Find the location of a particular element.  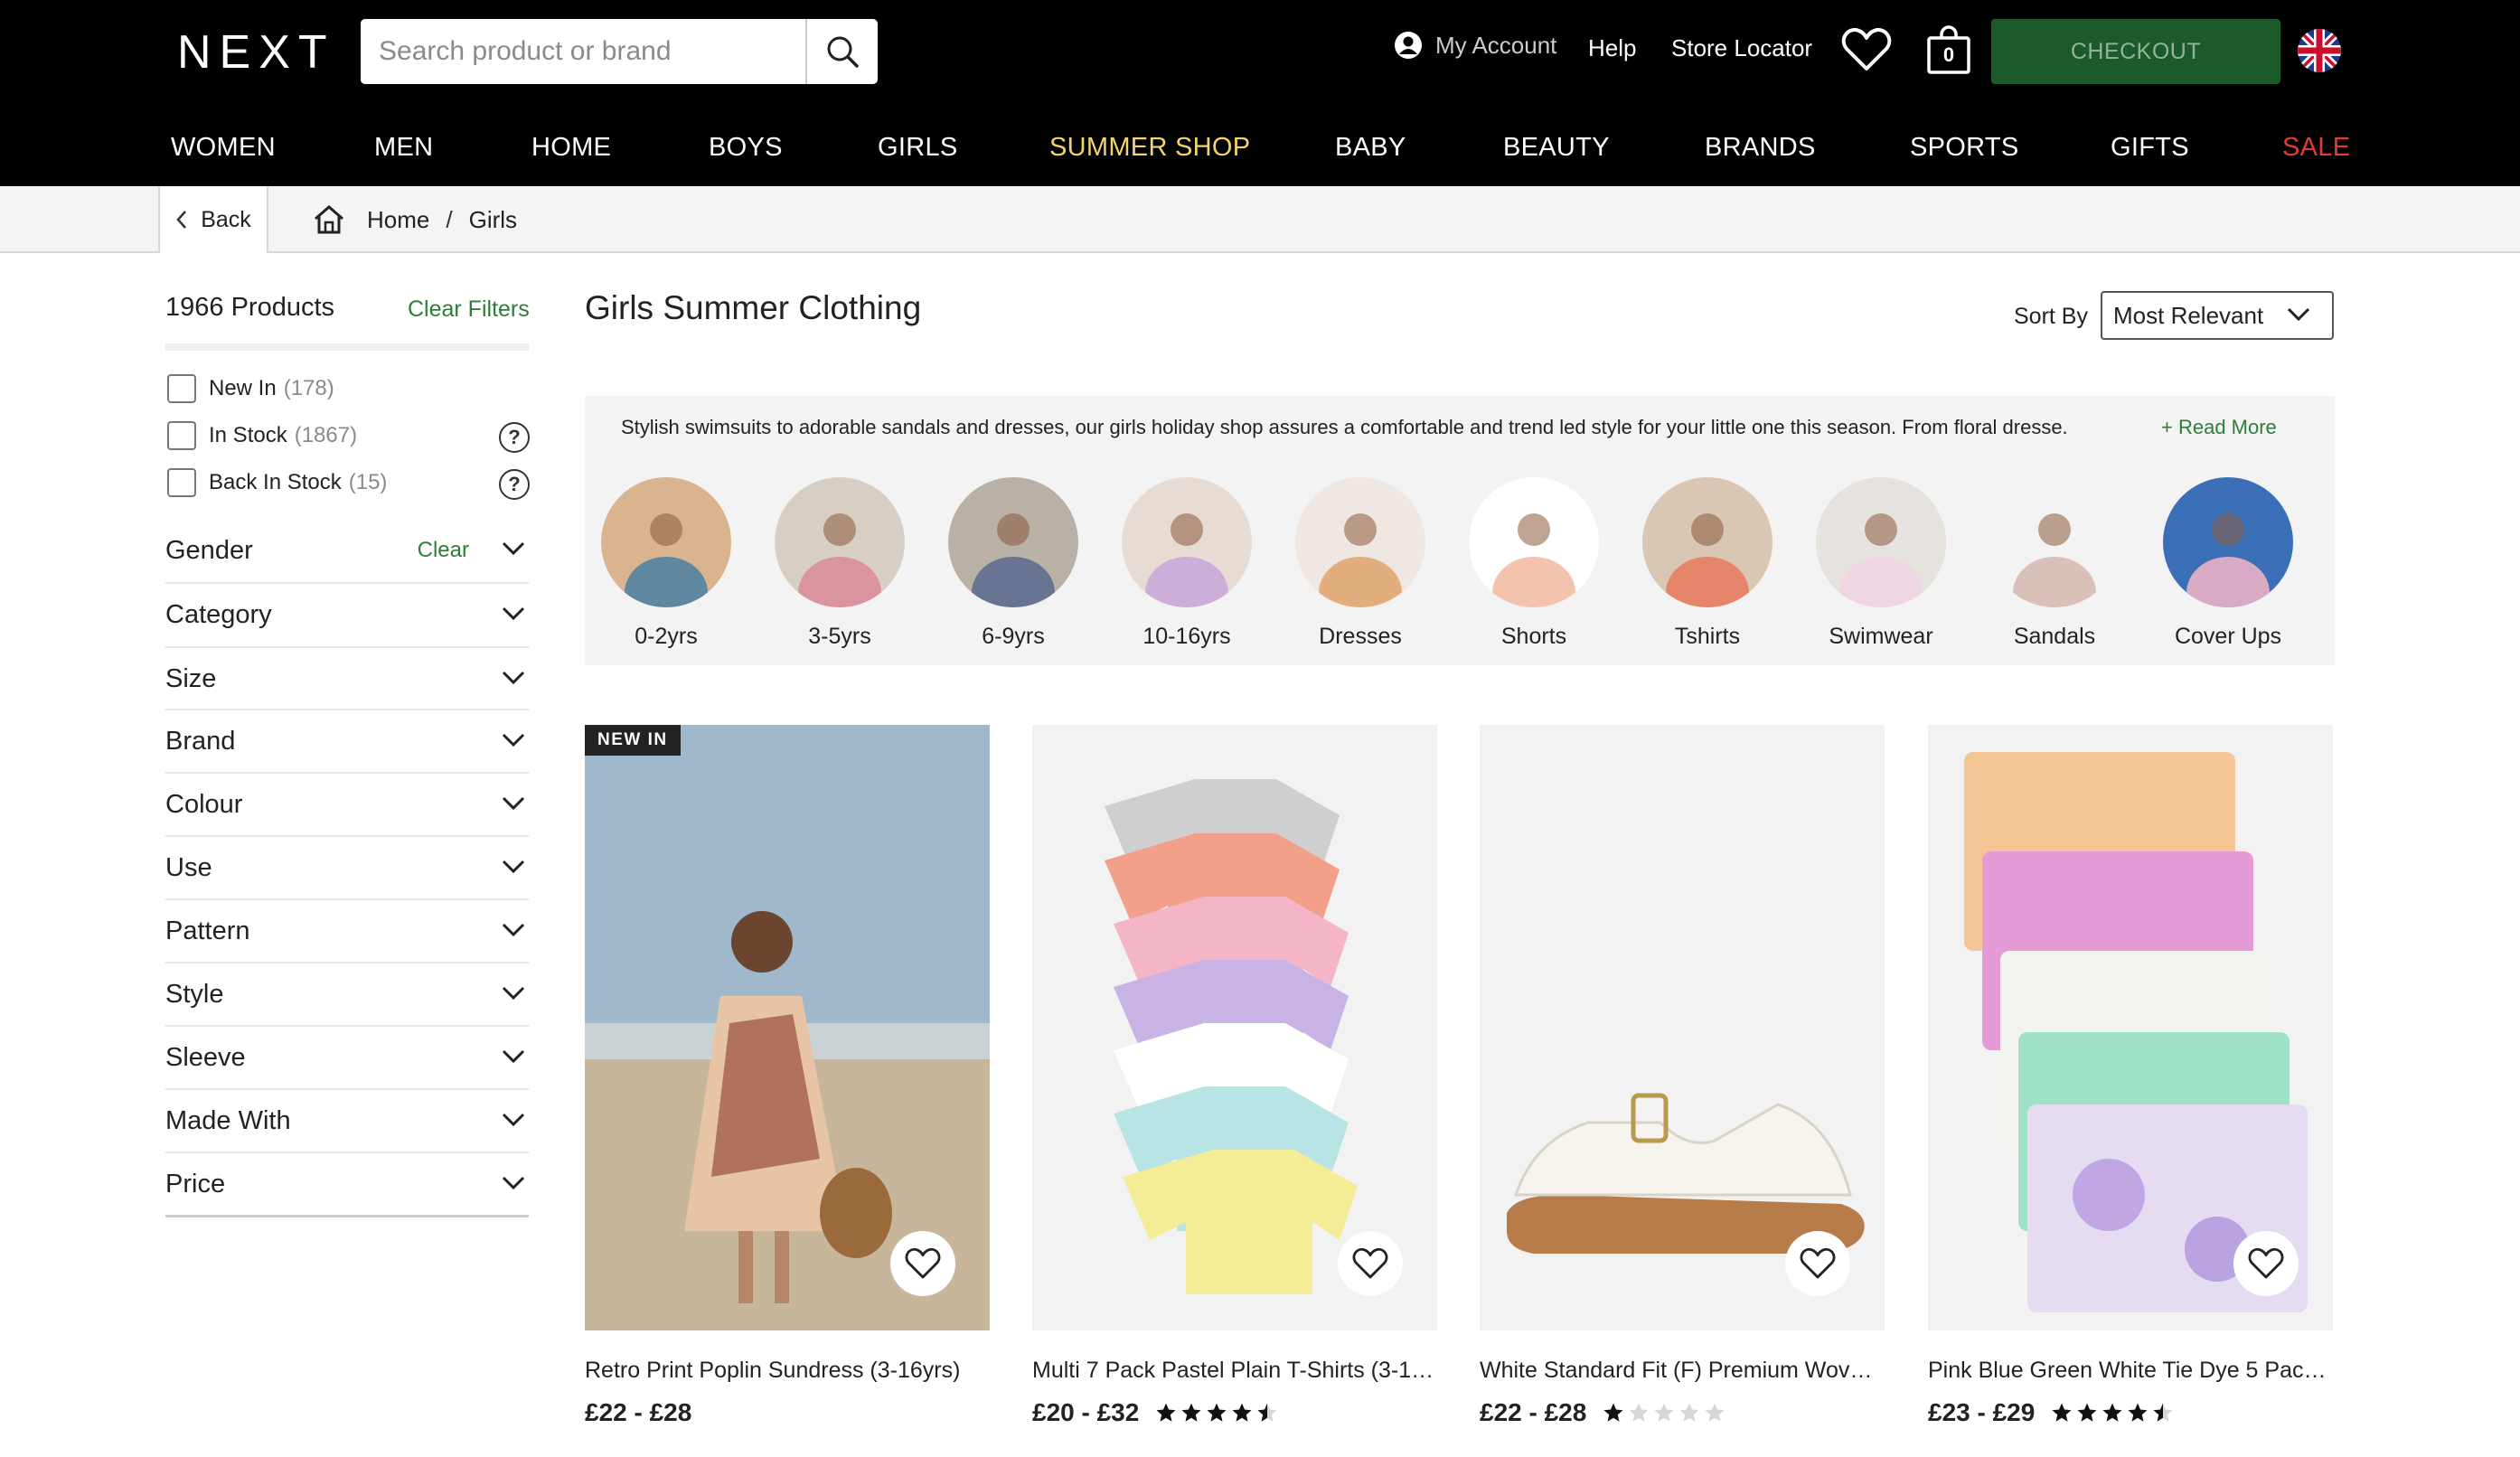

nav-gifts: GIFTS is located at coordinates (2150, 147).